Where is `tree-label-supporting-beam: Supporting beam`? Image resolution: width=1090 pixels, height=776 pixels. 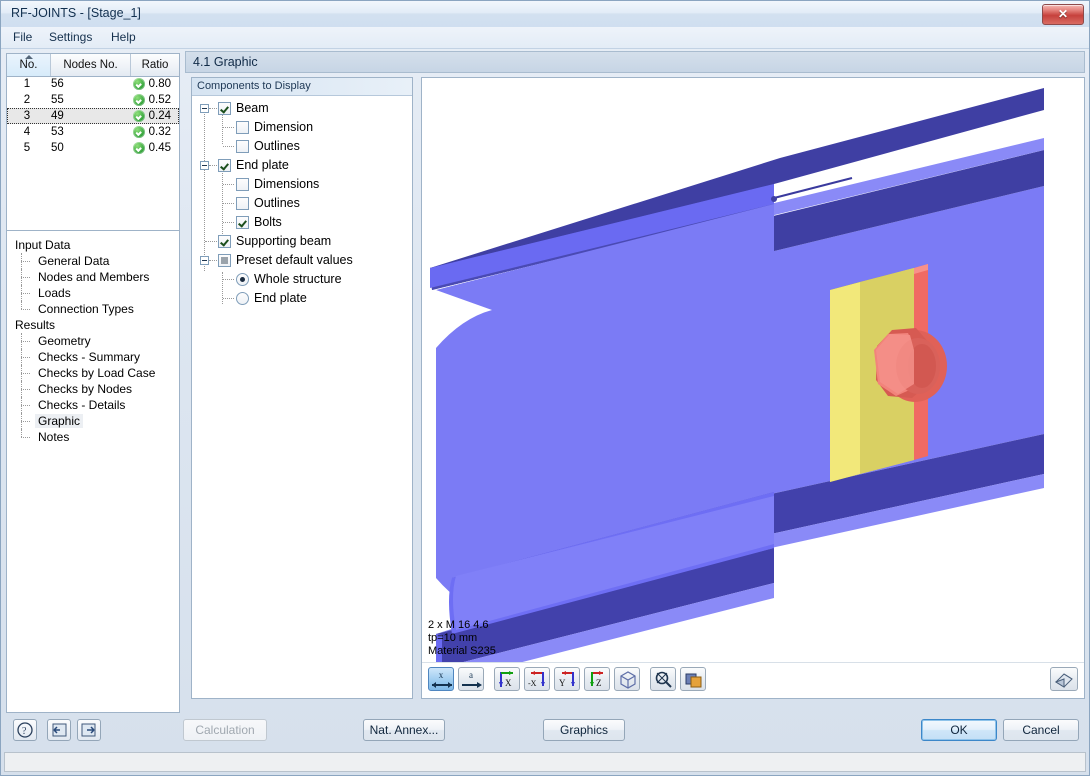
tree-label-supporting-beam: Supporting beam is located at coordinates (284, 241).